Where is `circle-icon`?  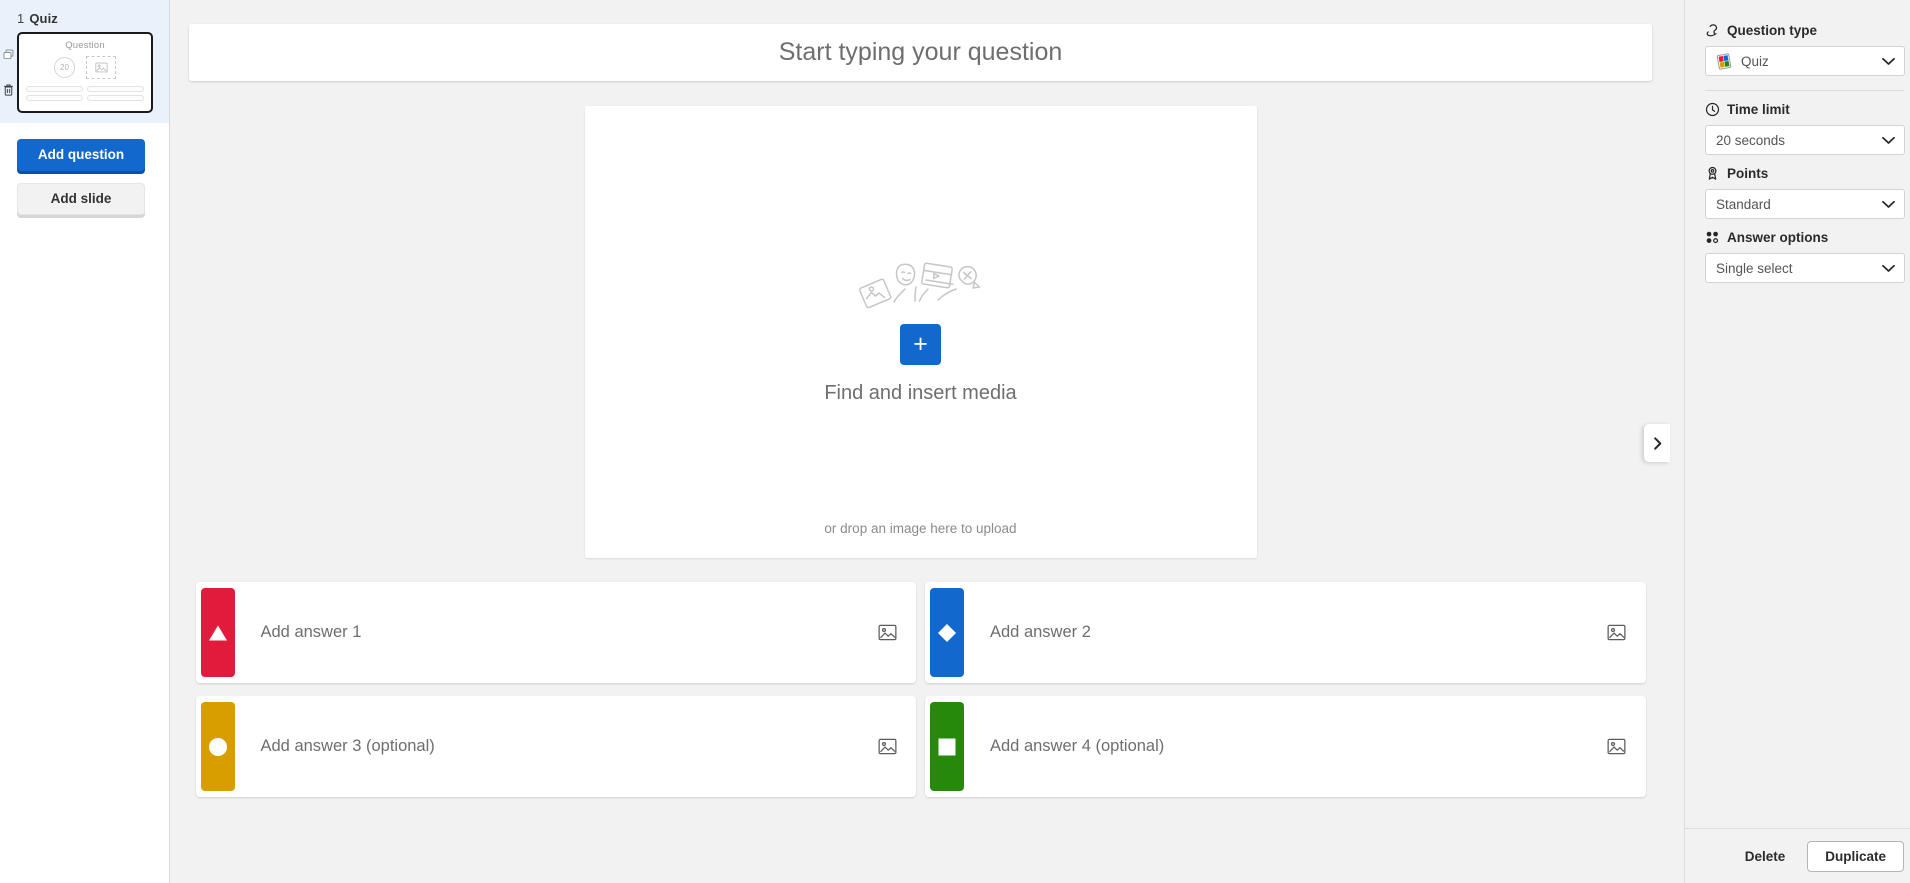 circle-icon is located at coordinates (217, 746).